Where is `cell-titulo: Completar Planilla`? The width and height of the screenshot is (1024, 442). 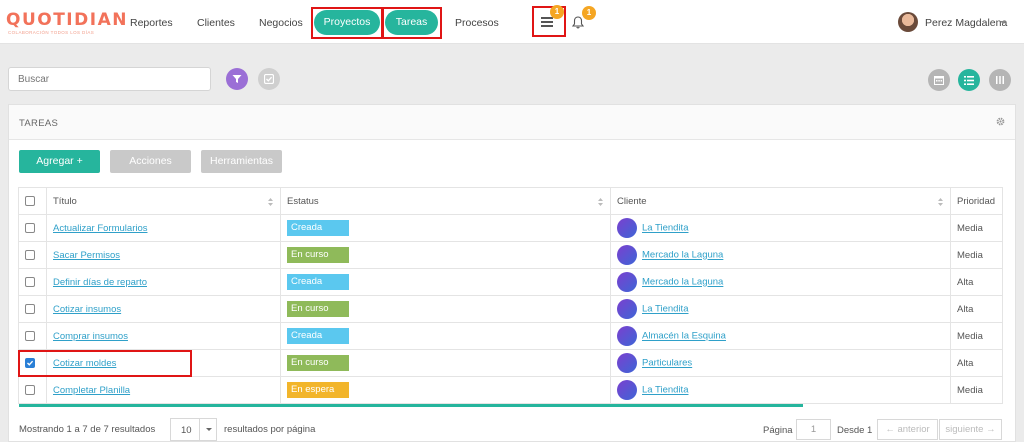 cell-titulo: Completar Planilla is located at coordinates (163, 390).